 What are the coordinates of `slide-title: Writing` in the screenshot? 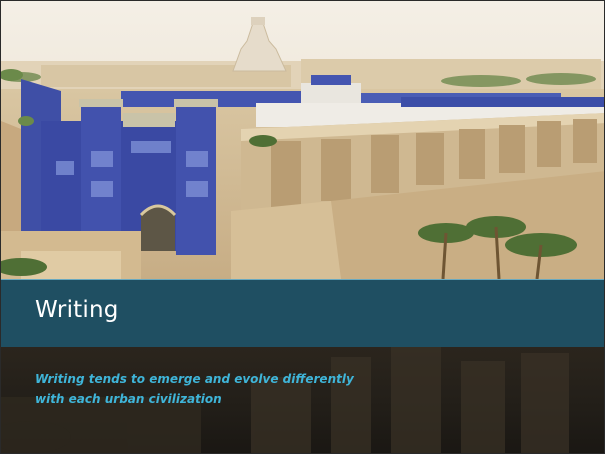 It's located at (77, 310).